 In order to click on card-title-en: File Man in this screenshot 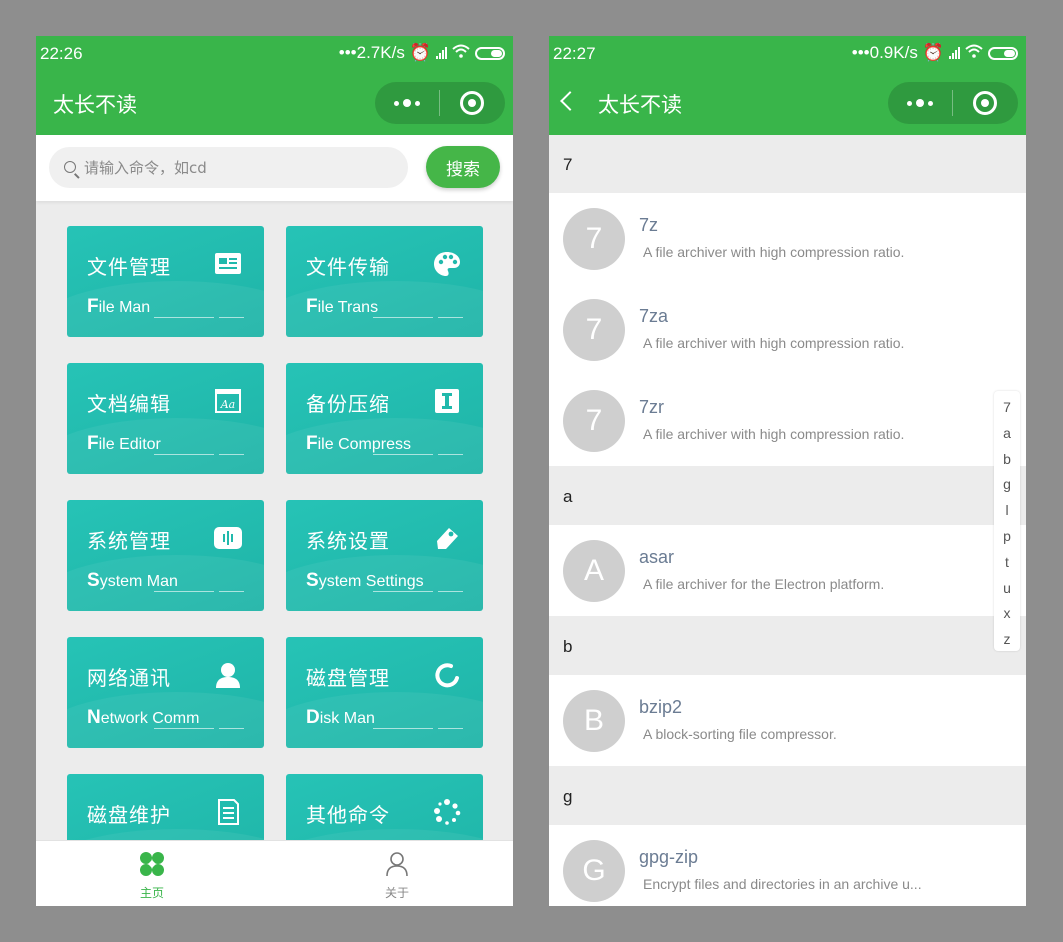, I will do `click(119, 306)`.